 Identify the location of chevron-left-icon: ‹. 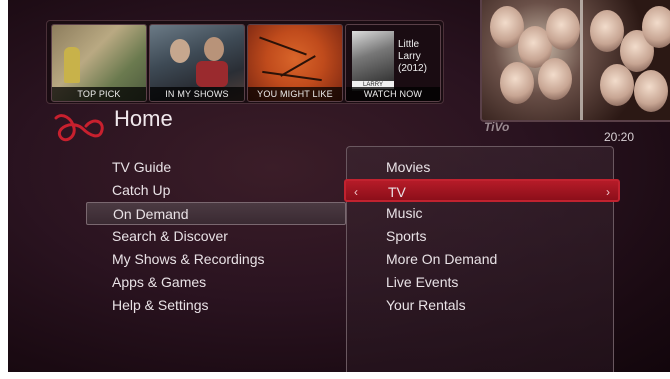
(356, 192).